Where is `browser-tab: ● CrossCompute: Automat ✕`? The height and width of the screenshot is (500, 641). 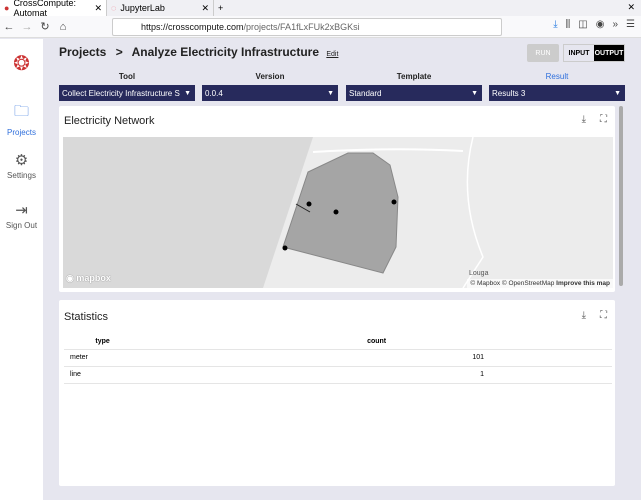
browser-tab: ● CrossCompute: Automat ✕ is located at coordinates (53, 9).